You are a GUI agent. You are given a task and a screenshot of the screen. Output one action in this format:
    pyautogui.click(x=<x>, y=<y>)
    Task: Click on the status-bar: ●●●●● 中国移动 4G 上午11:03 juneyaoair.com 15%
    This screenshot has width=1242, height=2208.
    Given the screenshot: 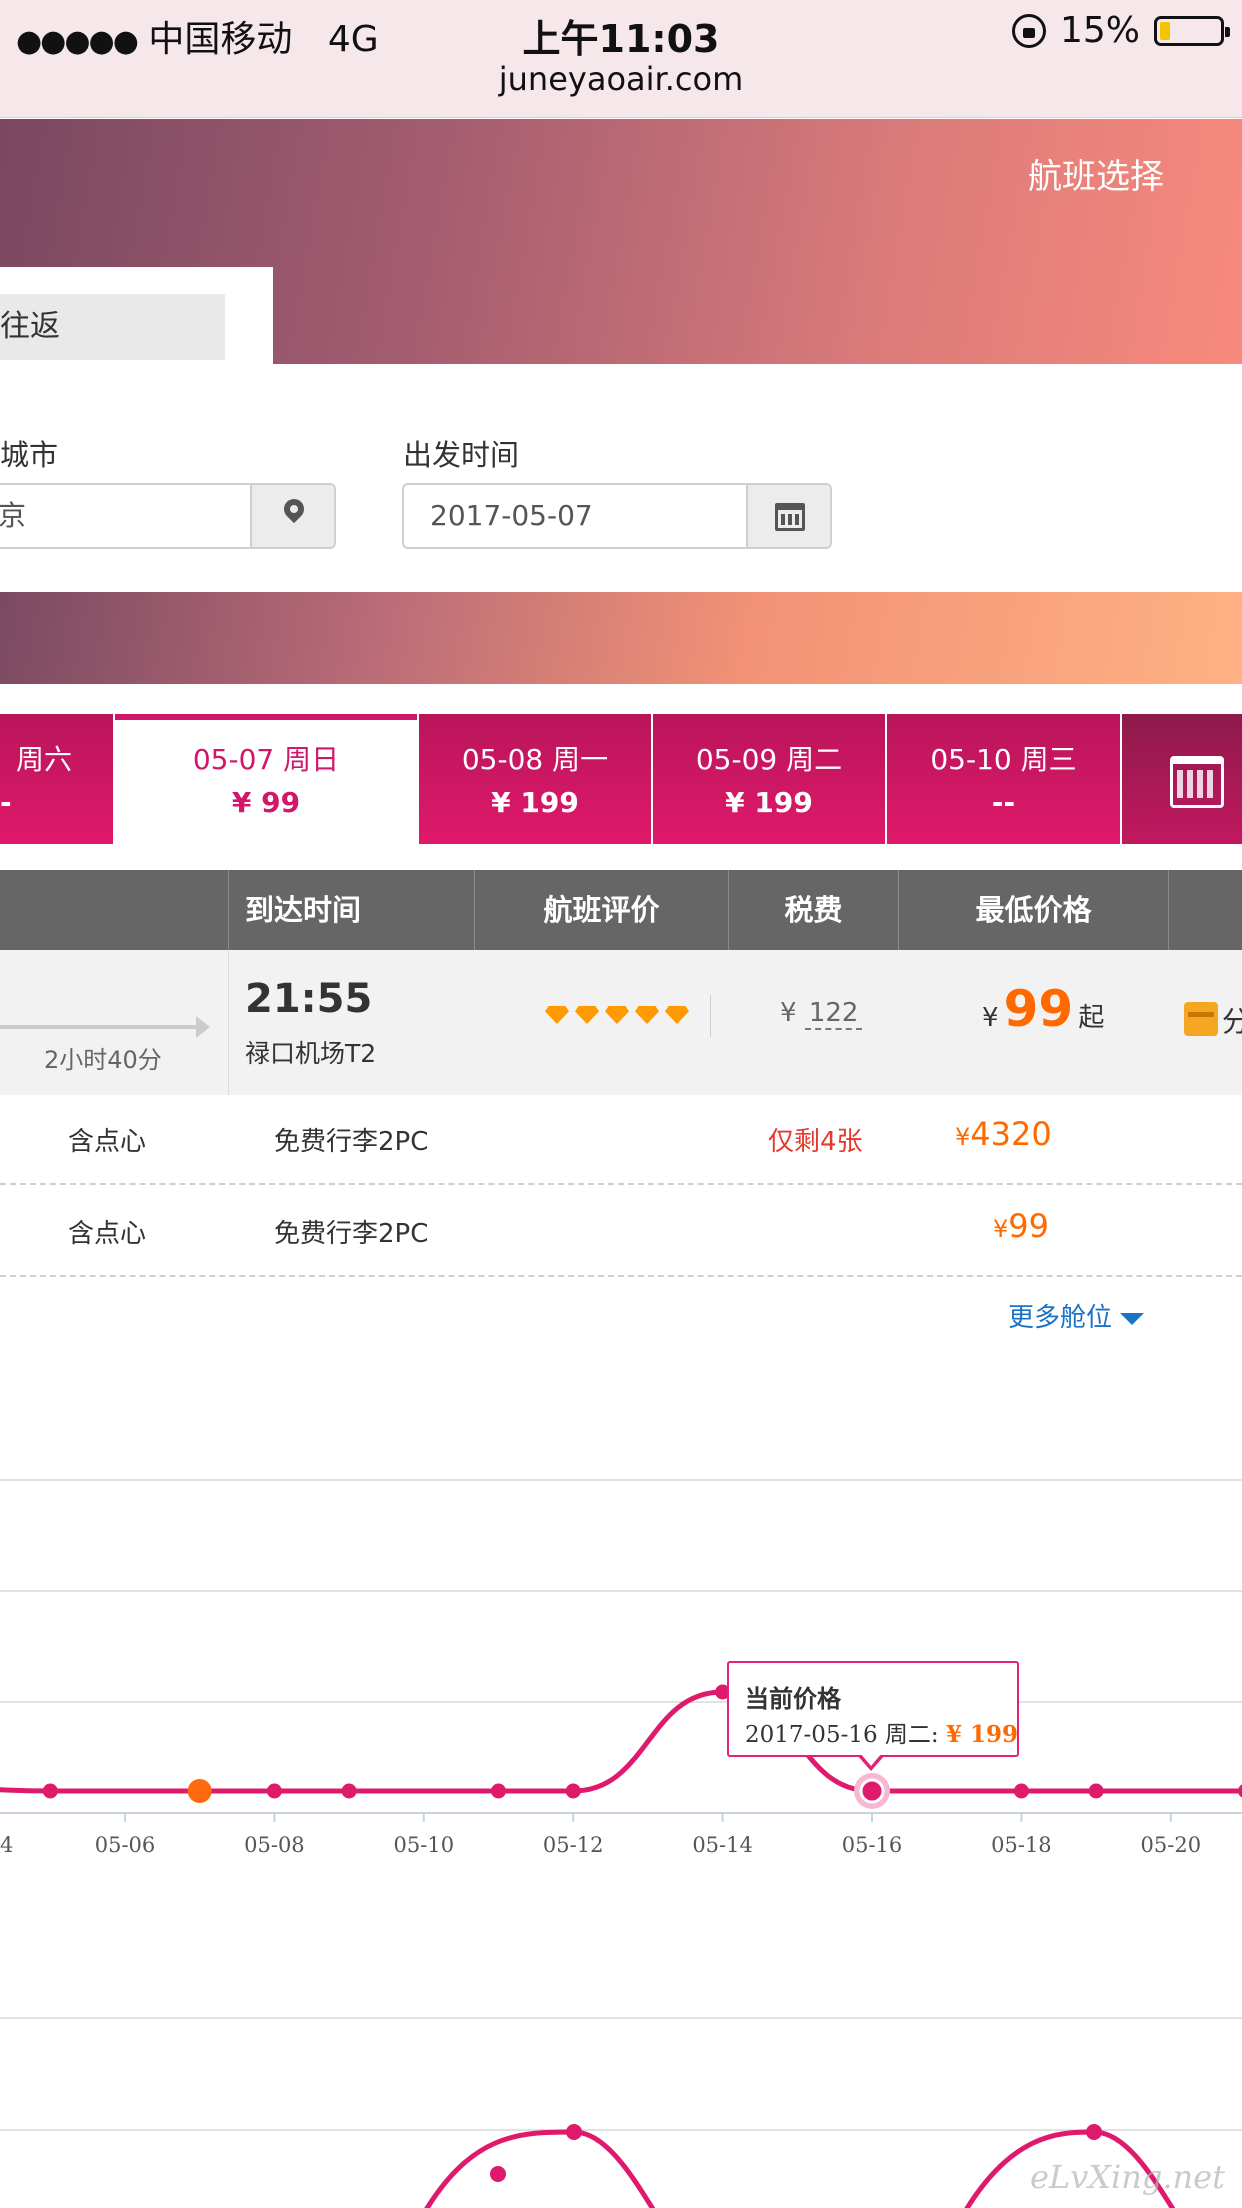 What is the action you would take?
    pyautogui.click(x=621, y=59)
    